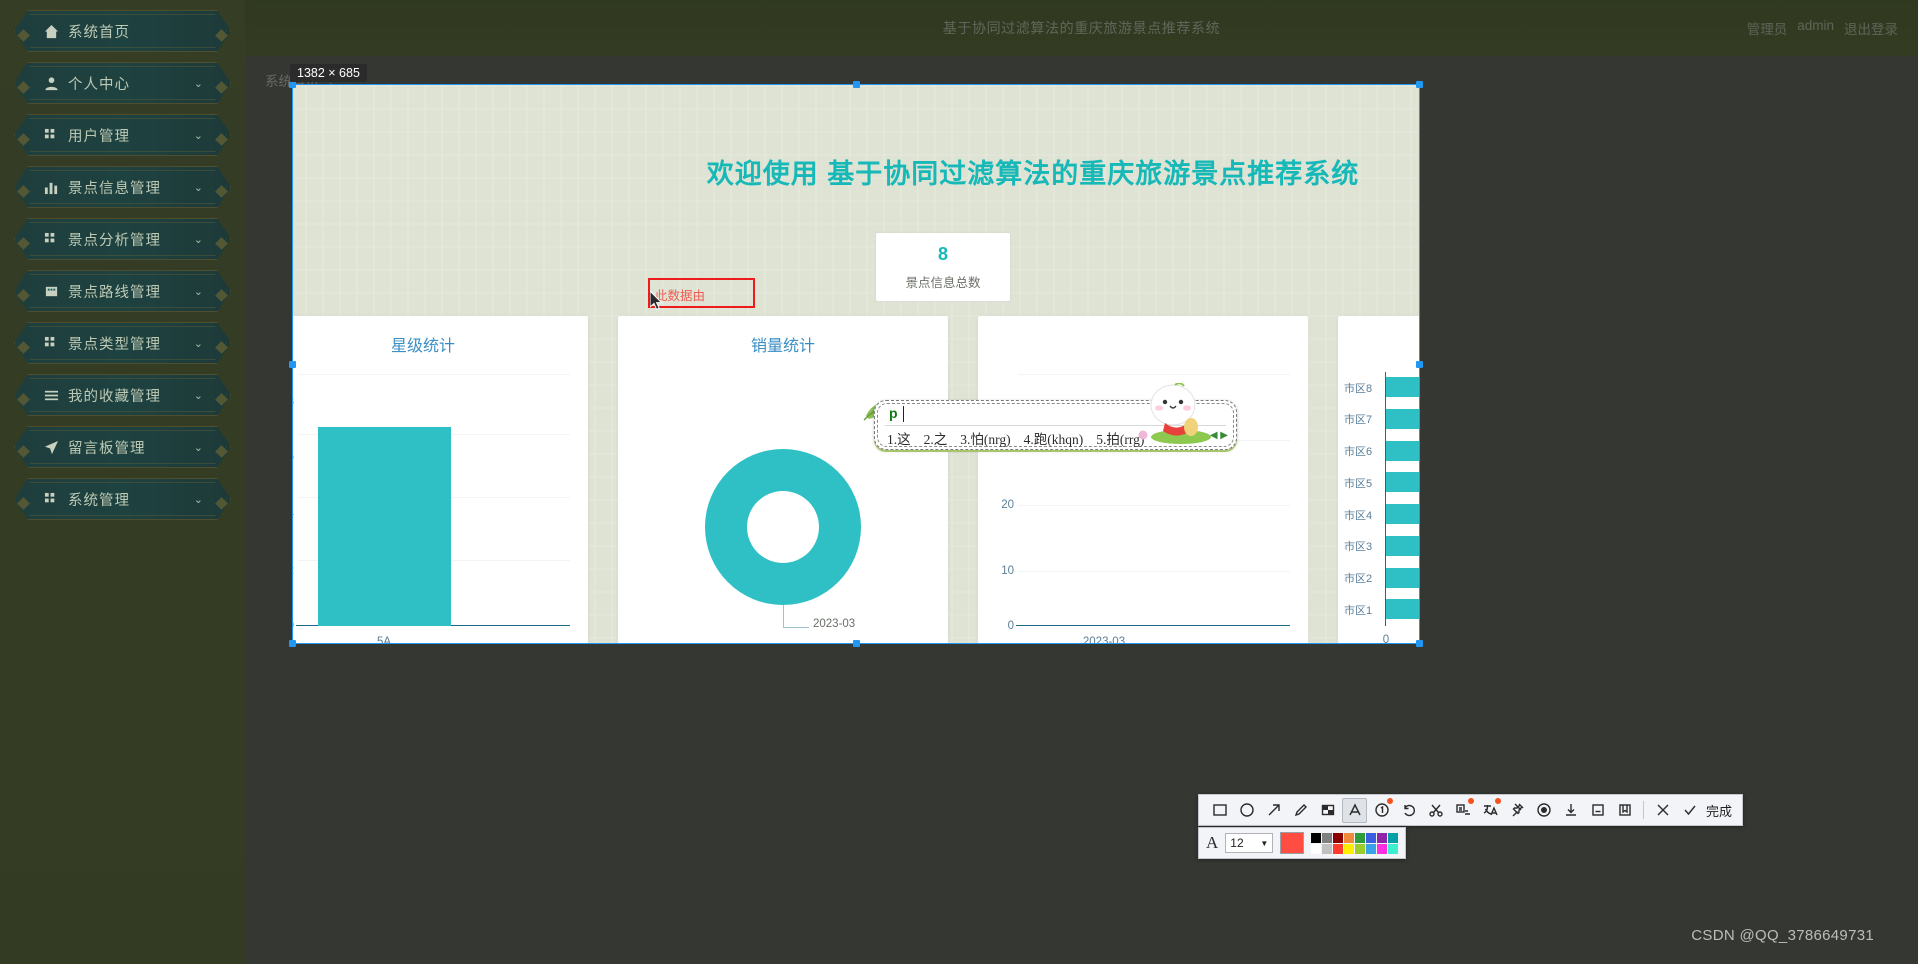 Image resolution: width=1918 pixels, height=964 pixels. What do you see at coordinates (1237, 843) in the screenshot?
I see `font-size-value: 12` at bounding box center [1237, 843].